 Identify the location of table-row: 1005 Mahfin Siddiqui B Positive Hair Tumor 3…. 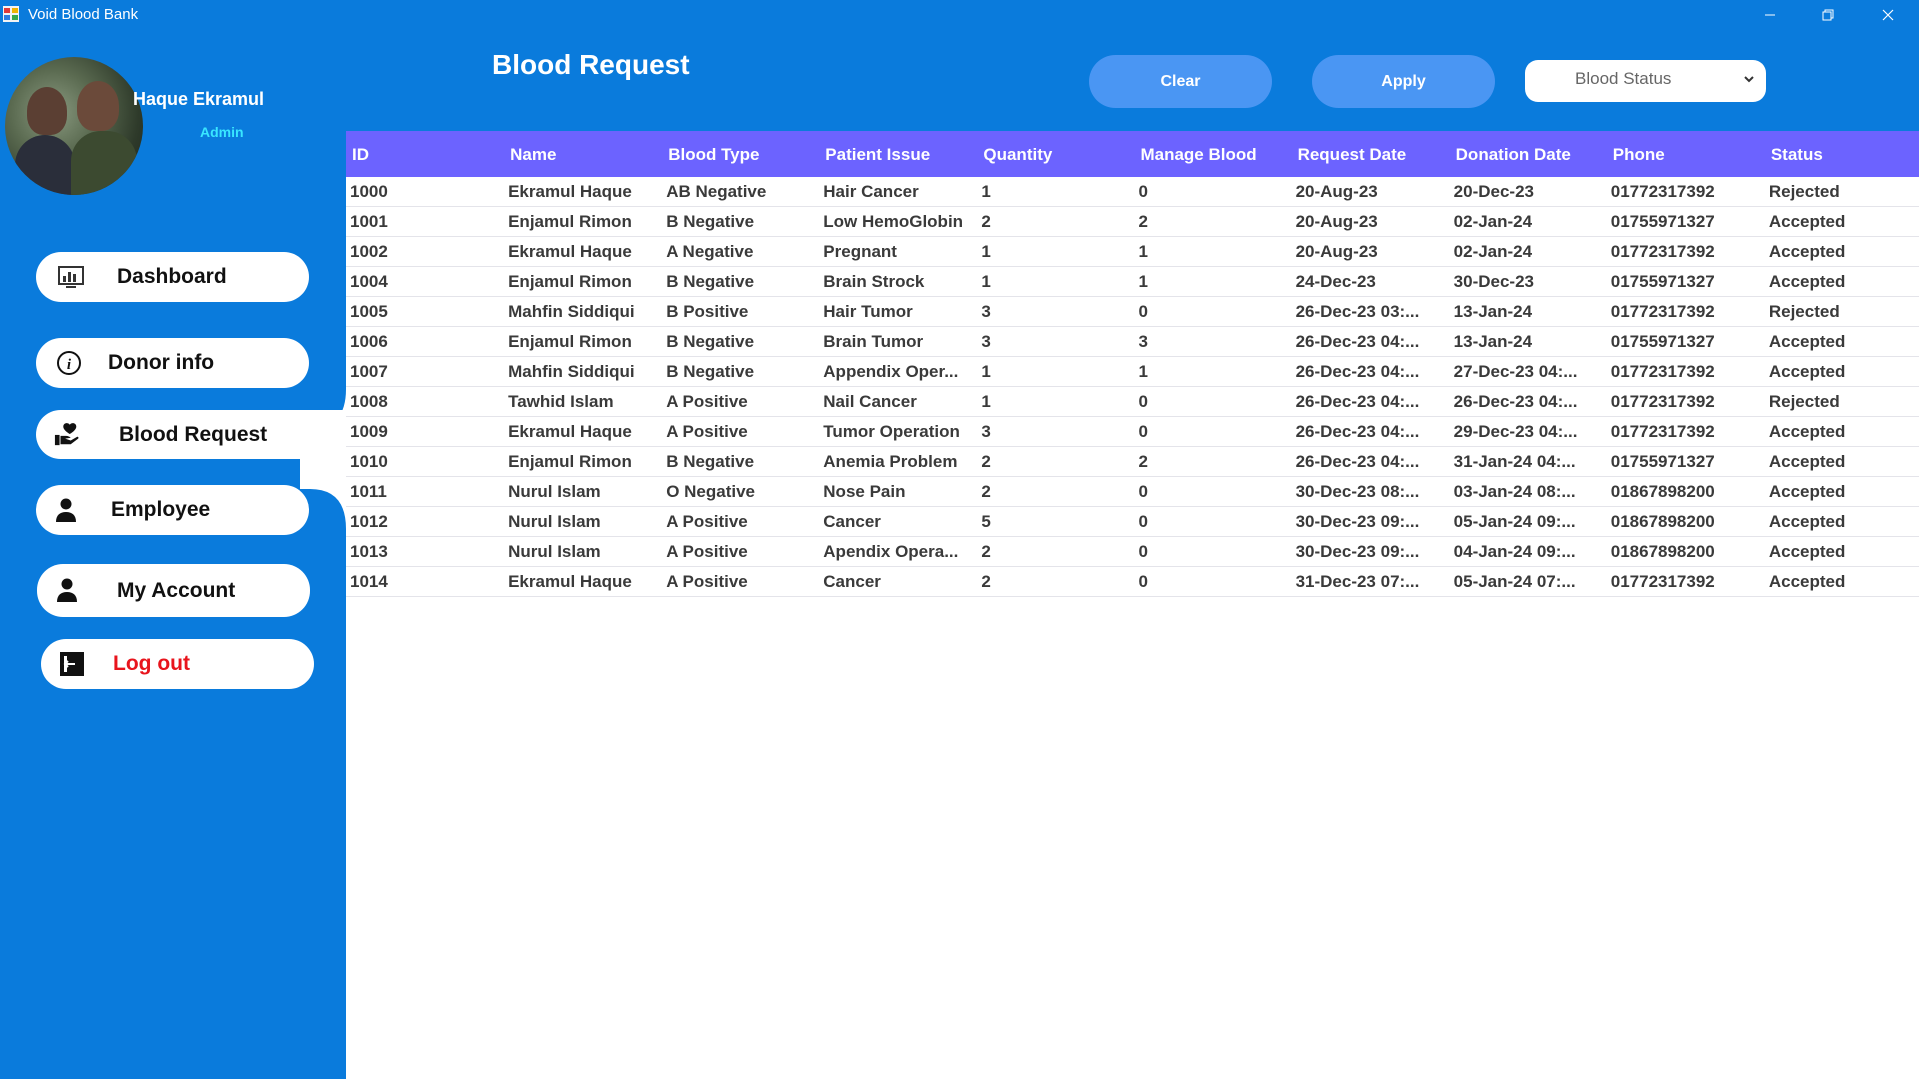
(1132, 311).